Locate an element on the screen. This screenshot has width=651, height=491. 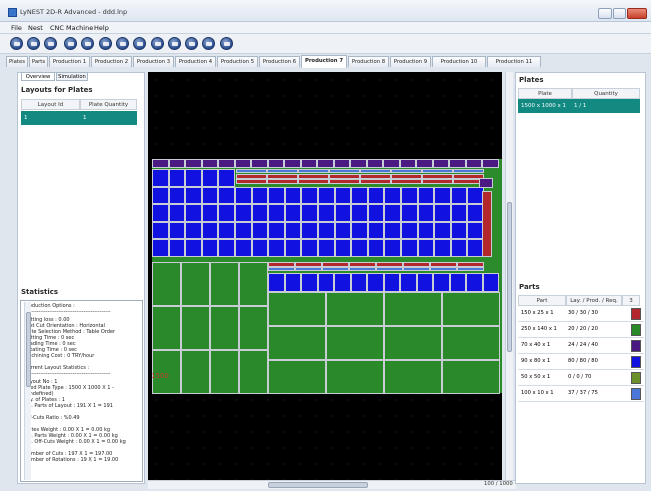
tab-production-9: Production 9 is located at coordinates (410, 61).